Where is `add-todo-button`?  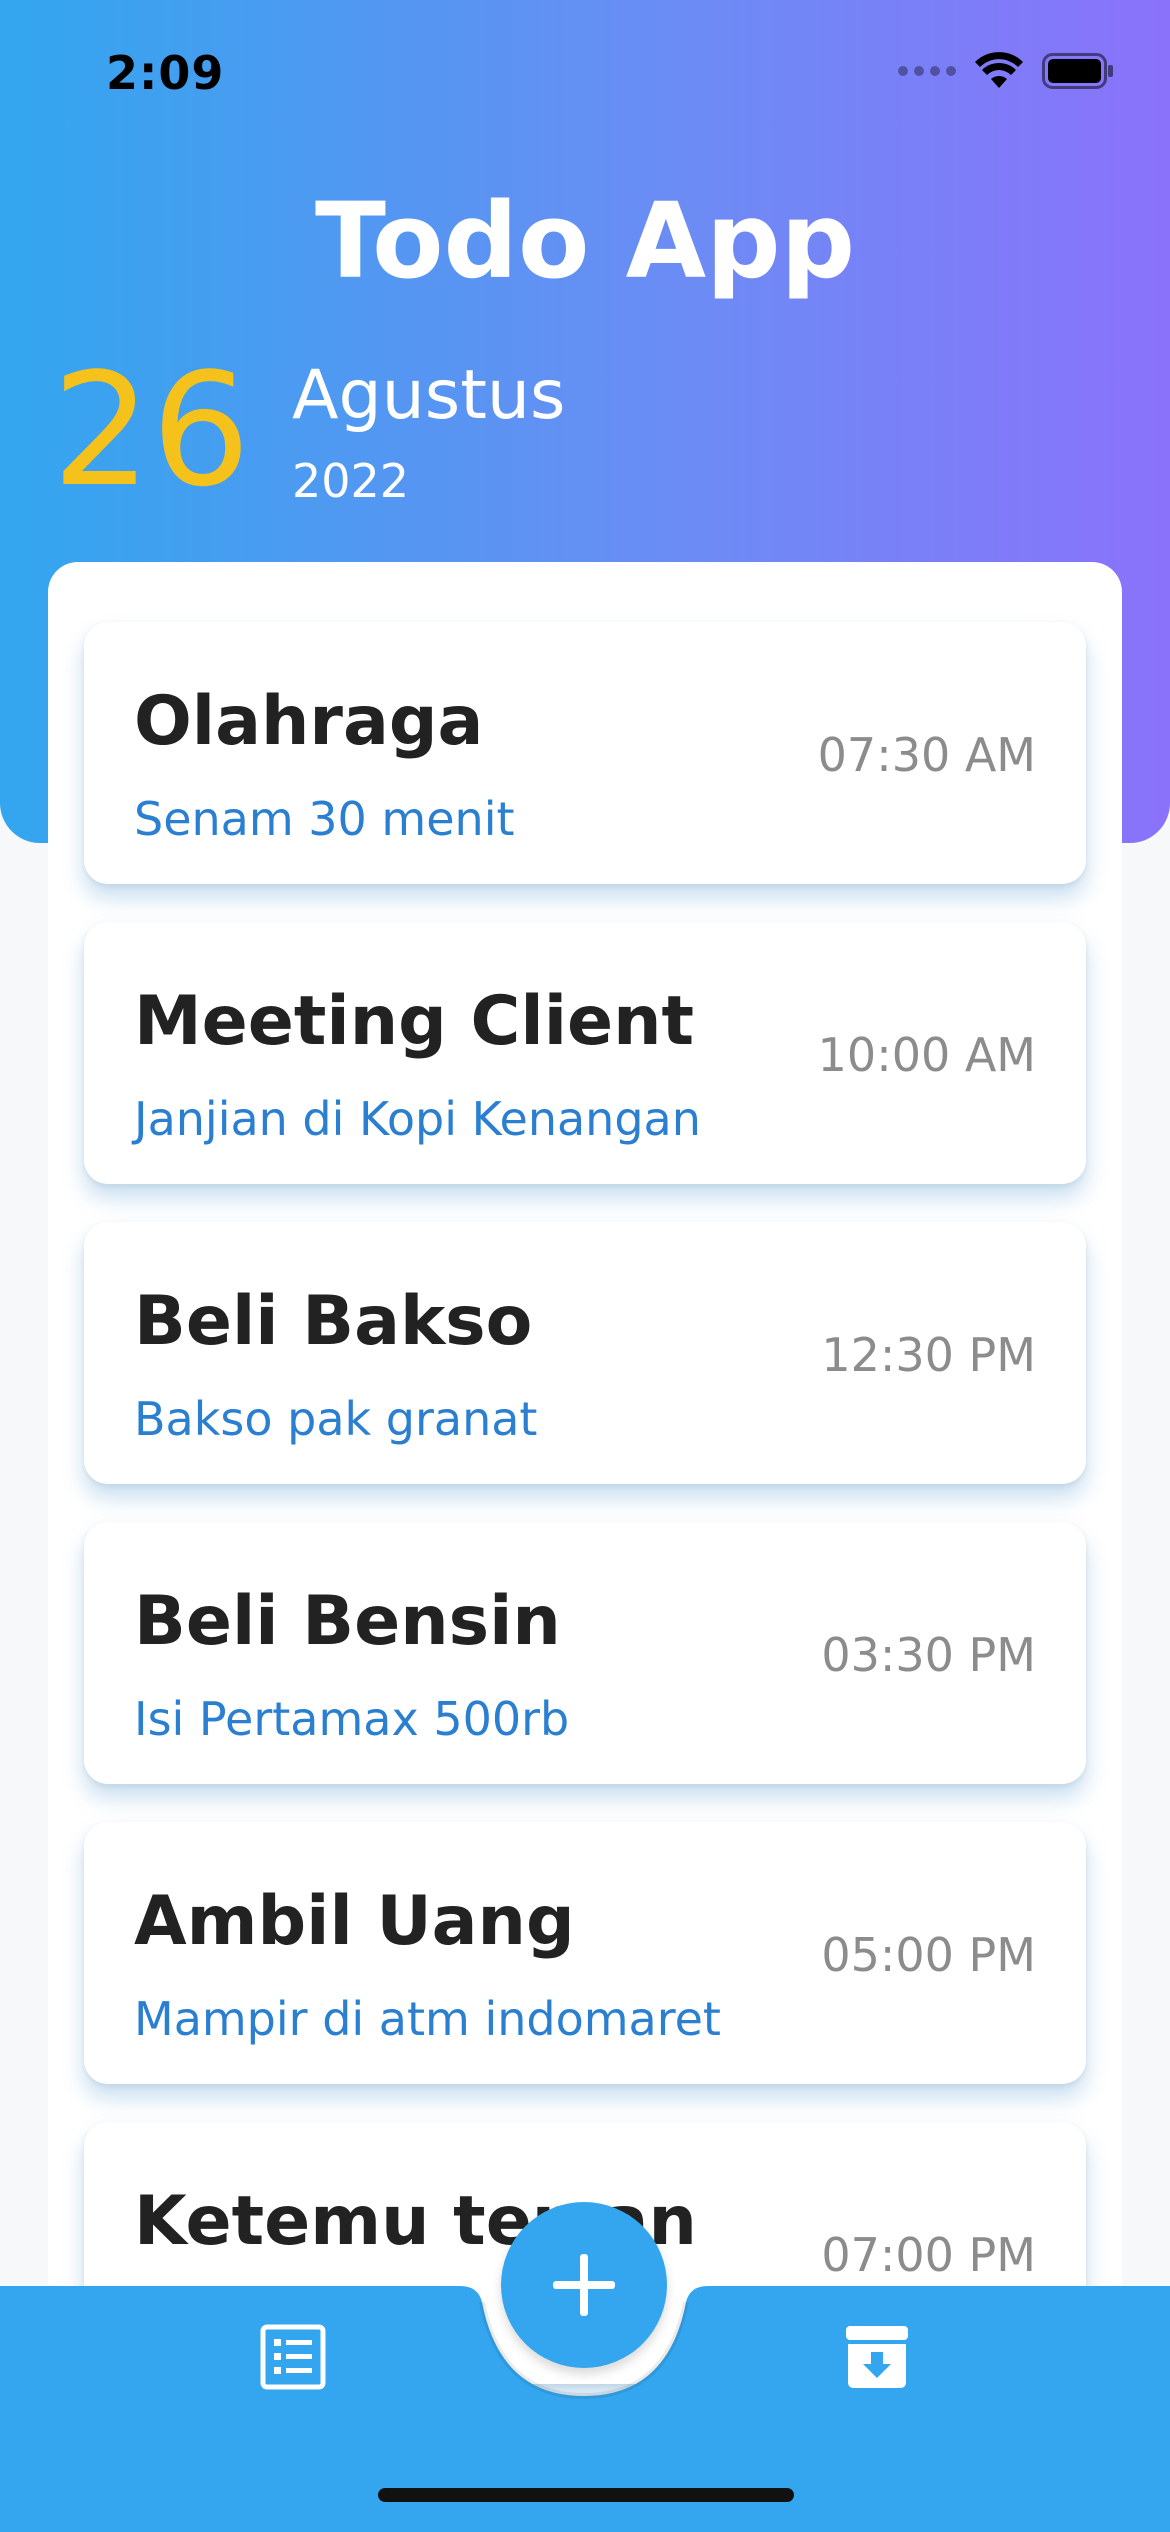
add-todo-button is located at coordinates (584, 2285).